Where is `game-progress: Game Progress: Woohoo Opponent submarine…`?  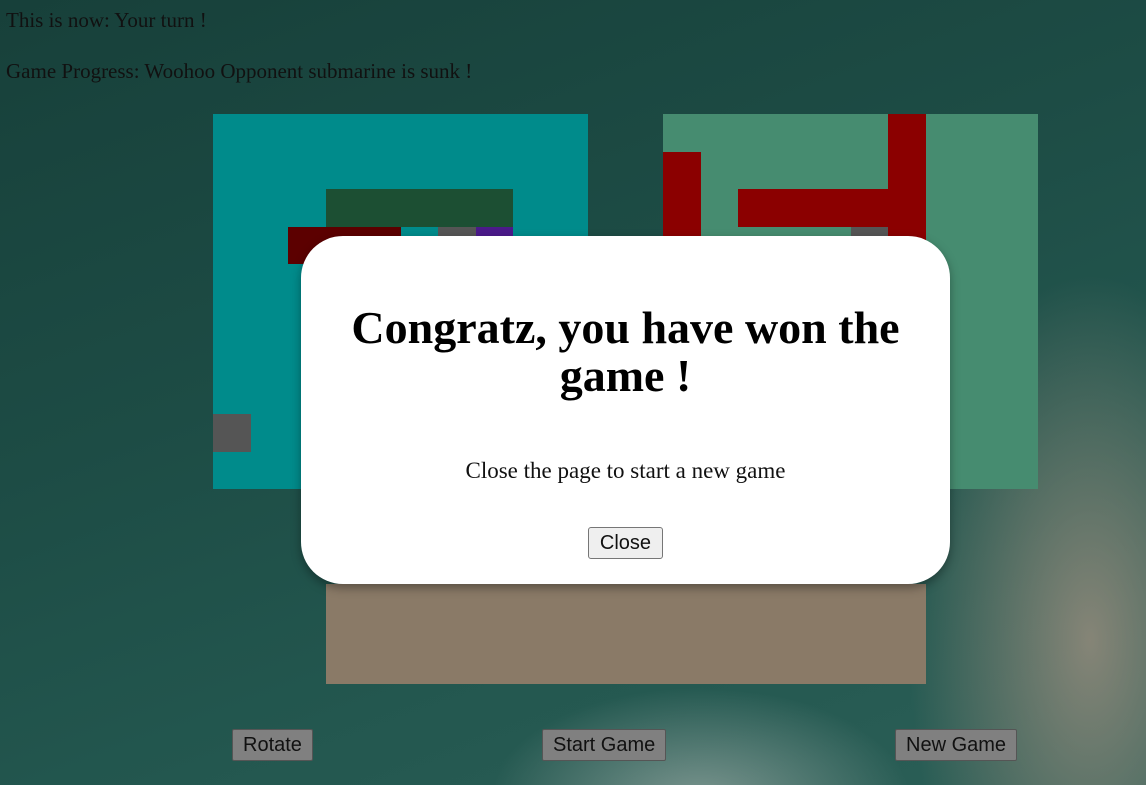 game-progress: Game Progress: Woohoo Opponent submarine… is located at coordinates (239, 71).